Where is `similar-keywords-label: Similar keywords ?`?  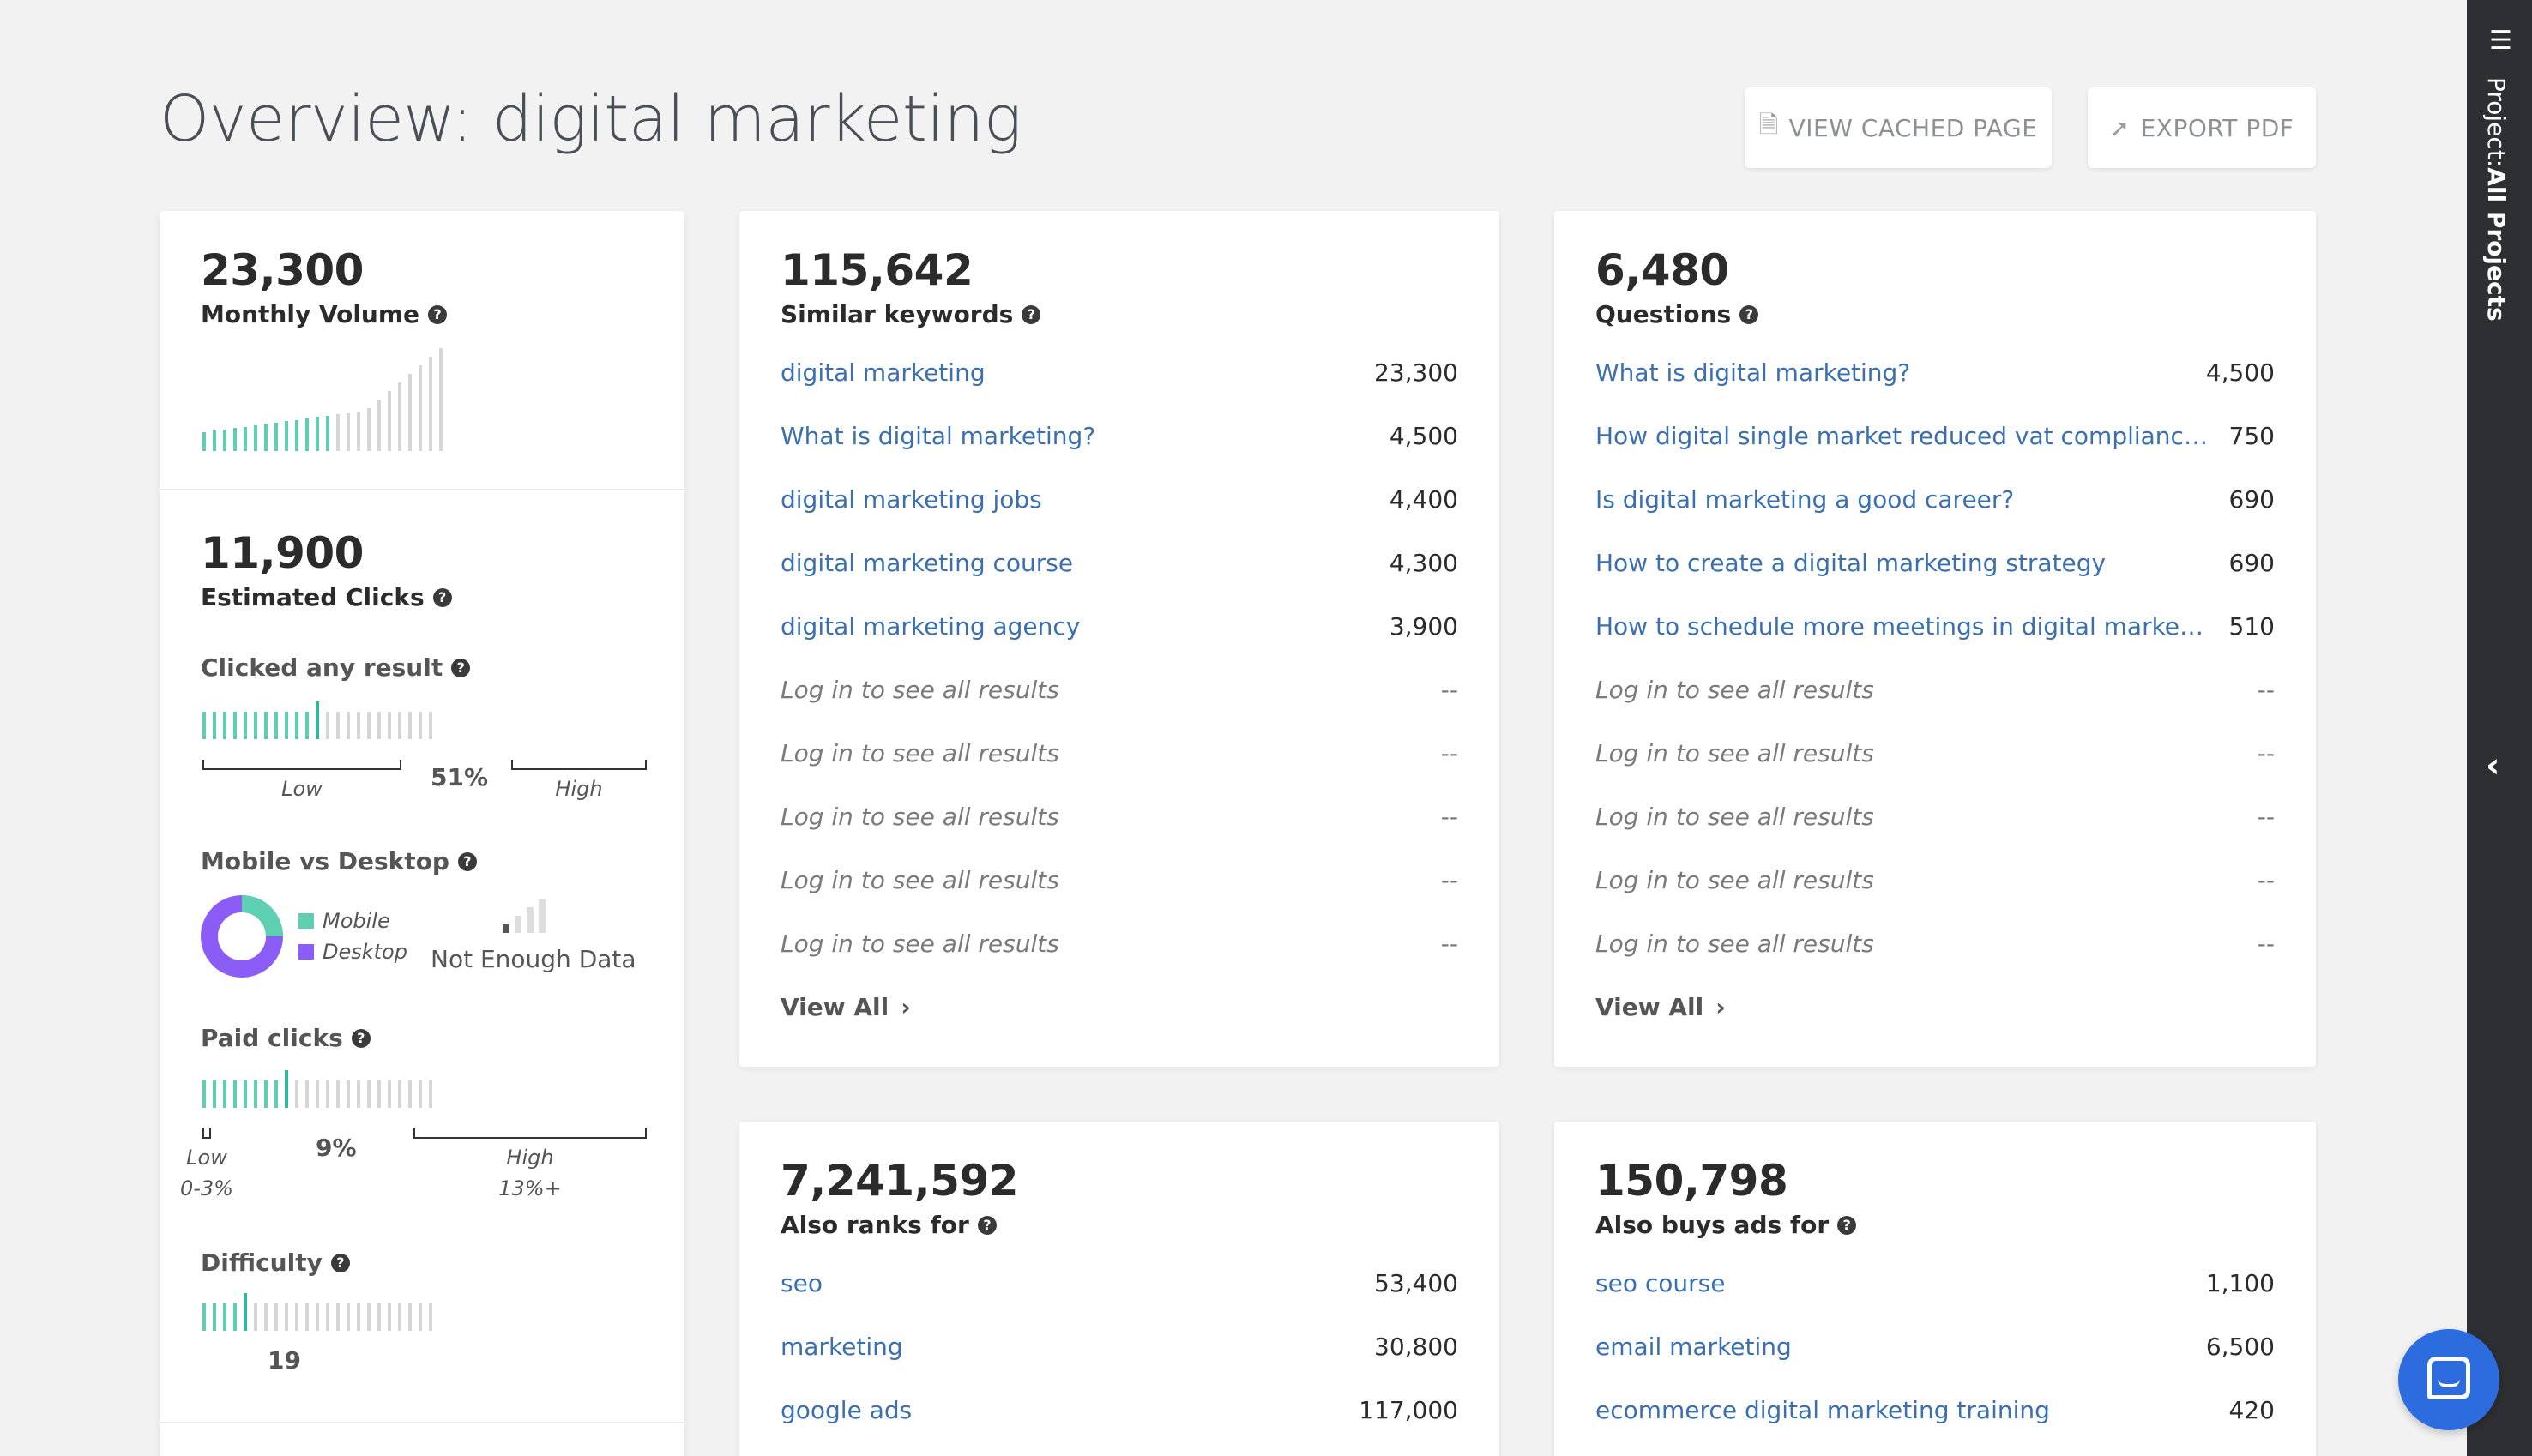 similar-keywords-label: Similar keywords ? is located at coordinates (911, 314).